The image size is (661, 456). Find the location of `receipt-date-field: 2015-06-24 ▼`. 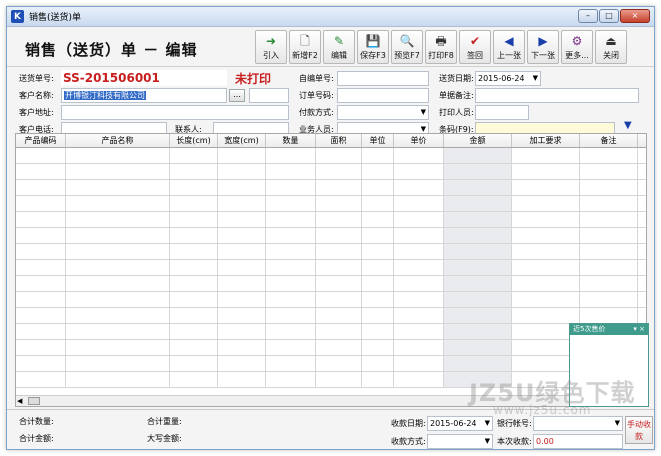

receipt-date-field: 2015-06-24 ▼ is located at coordinates (460, 423).